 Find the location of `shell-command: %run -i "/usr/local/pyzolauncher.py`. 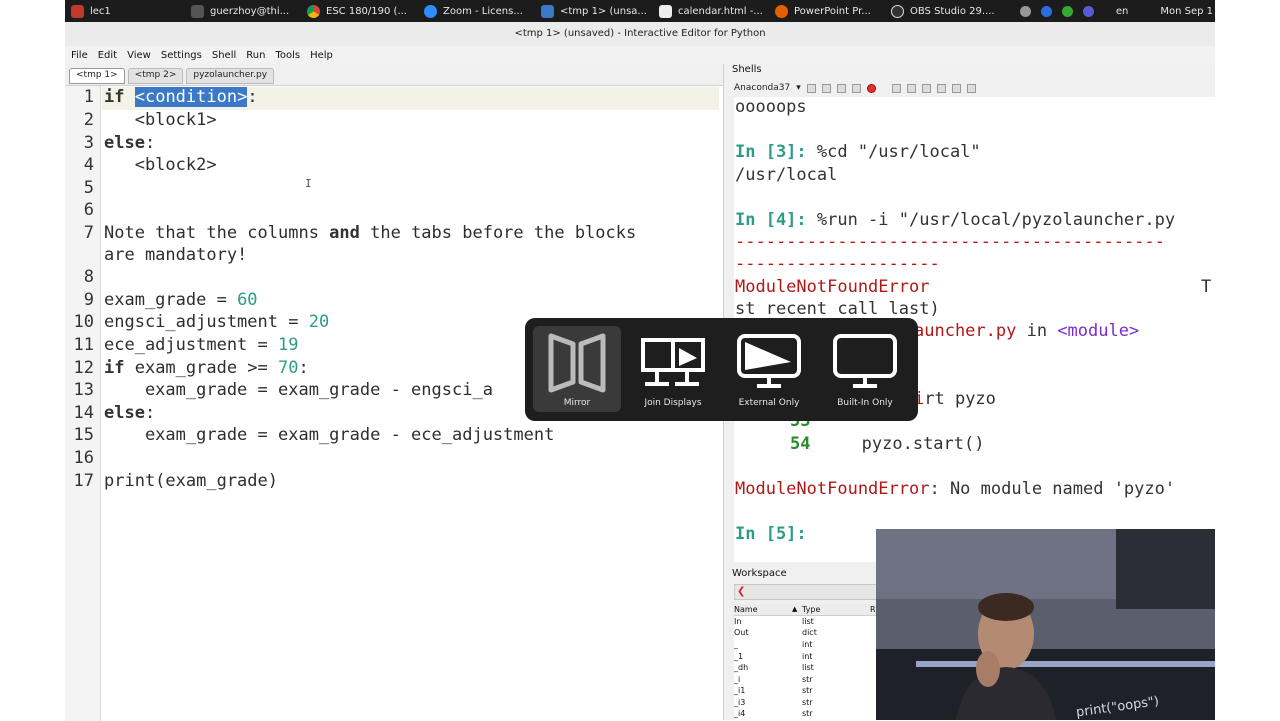

shell-command: %run -i "/usr/local/pyzolauncher.py is located at coordinates (991, 220).